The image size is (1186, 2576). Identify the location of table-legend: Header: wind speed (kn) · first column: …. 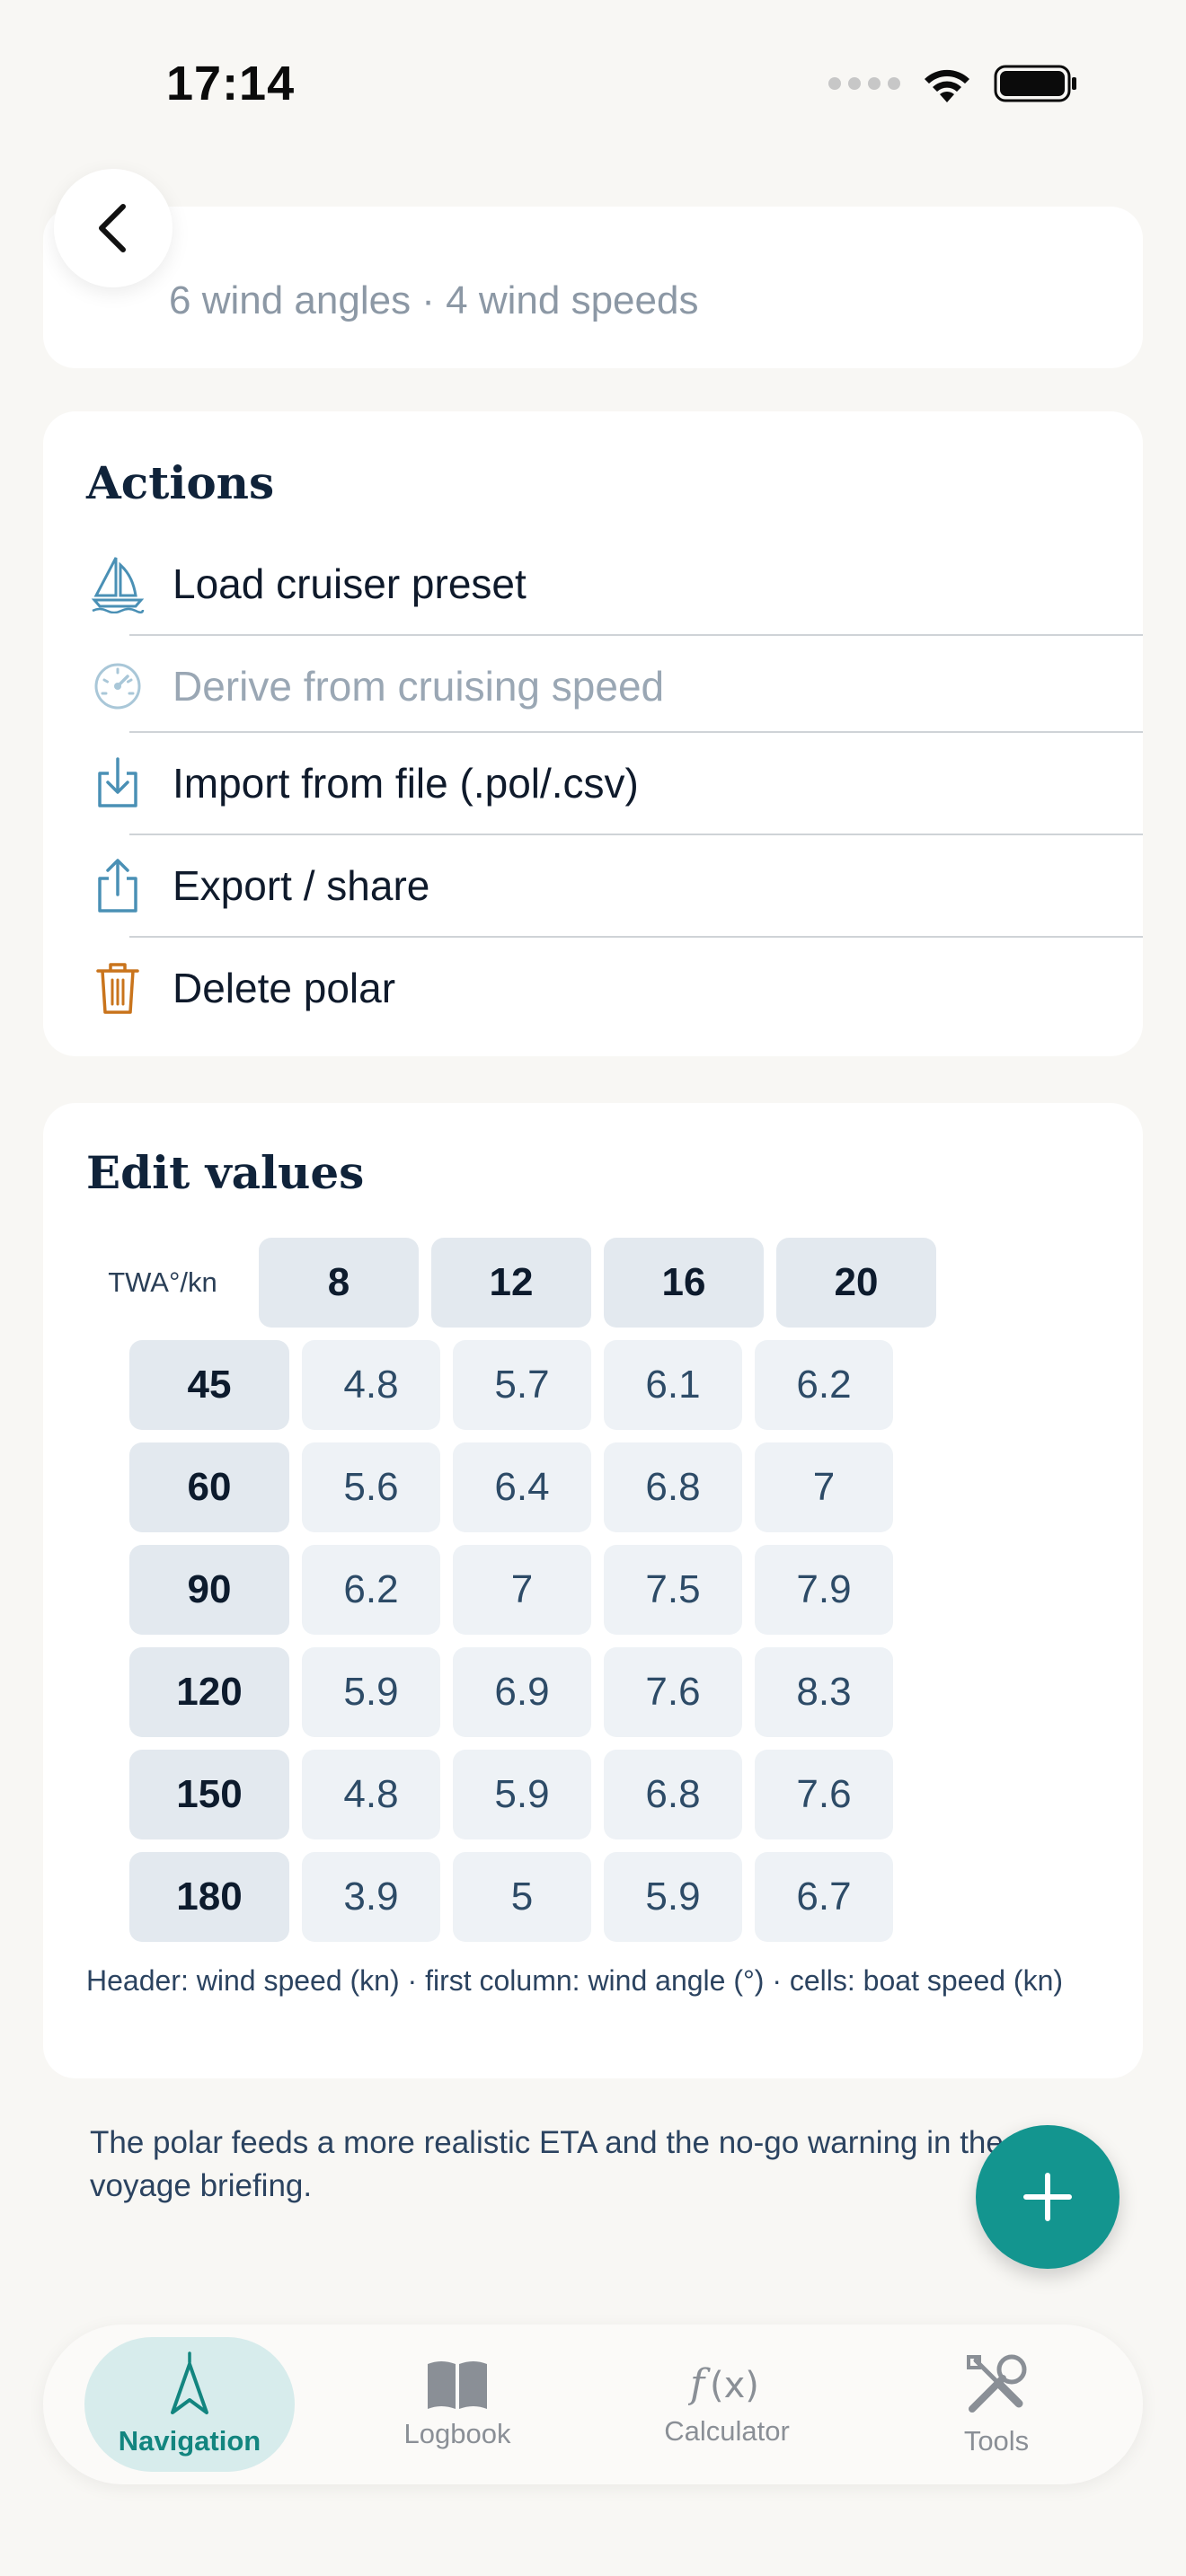
(575, 1980).